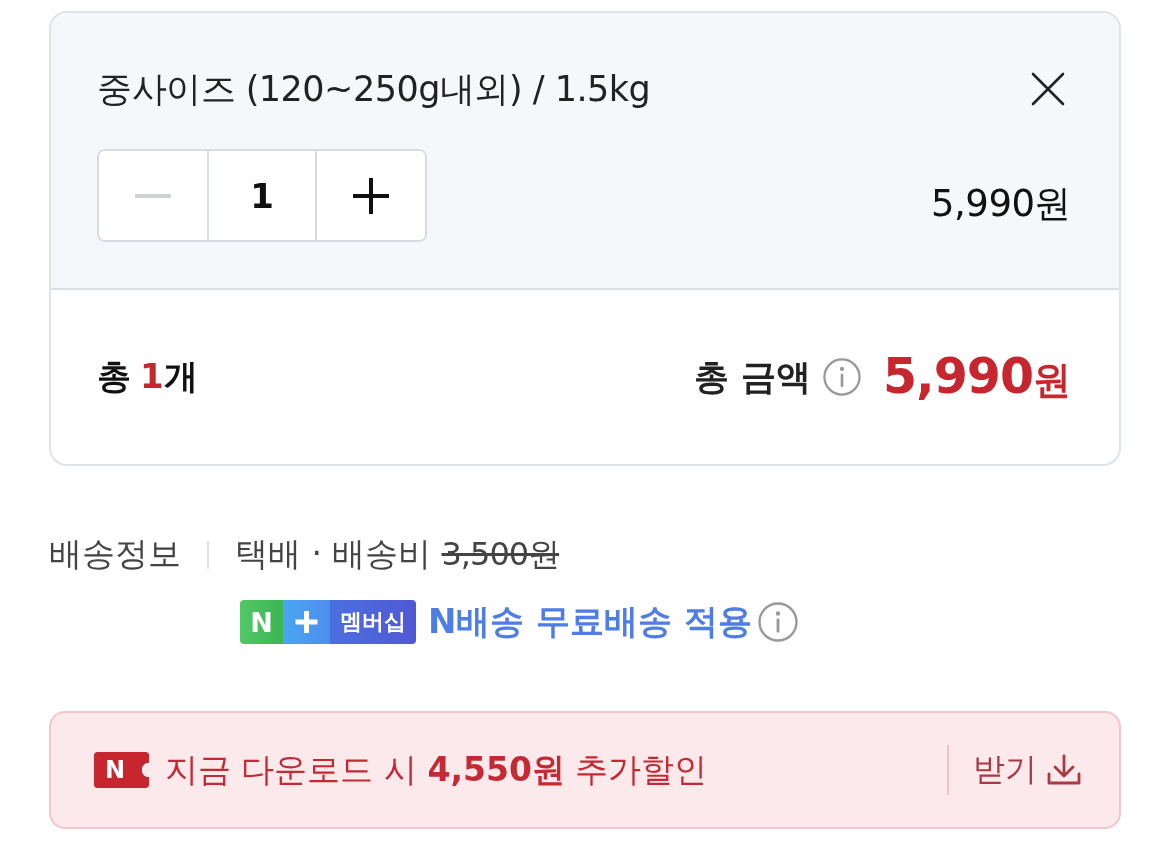  I want to click on option-price: 5,990원, so click(1001, 203).